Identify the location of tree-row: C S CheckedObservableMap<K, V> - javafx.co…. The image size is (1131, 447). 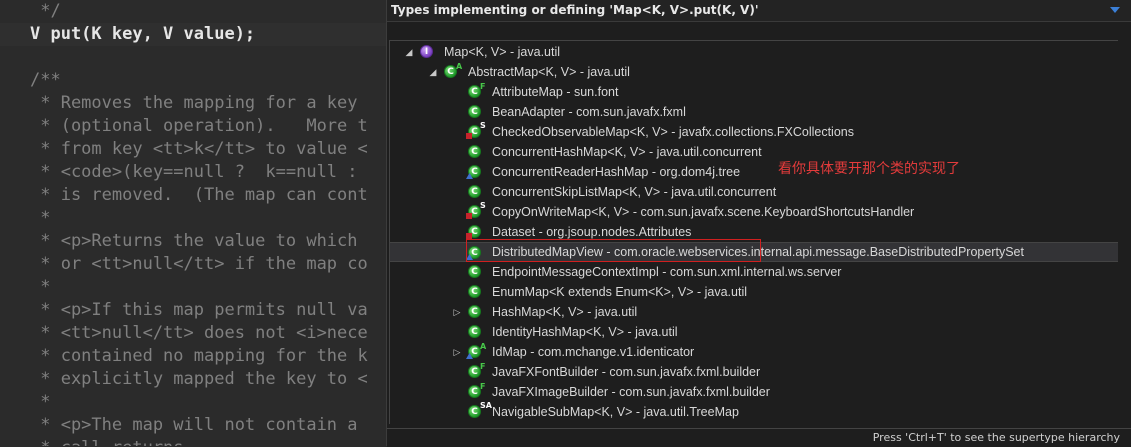
(754, 132).